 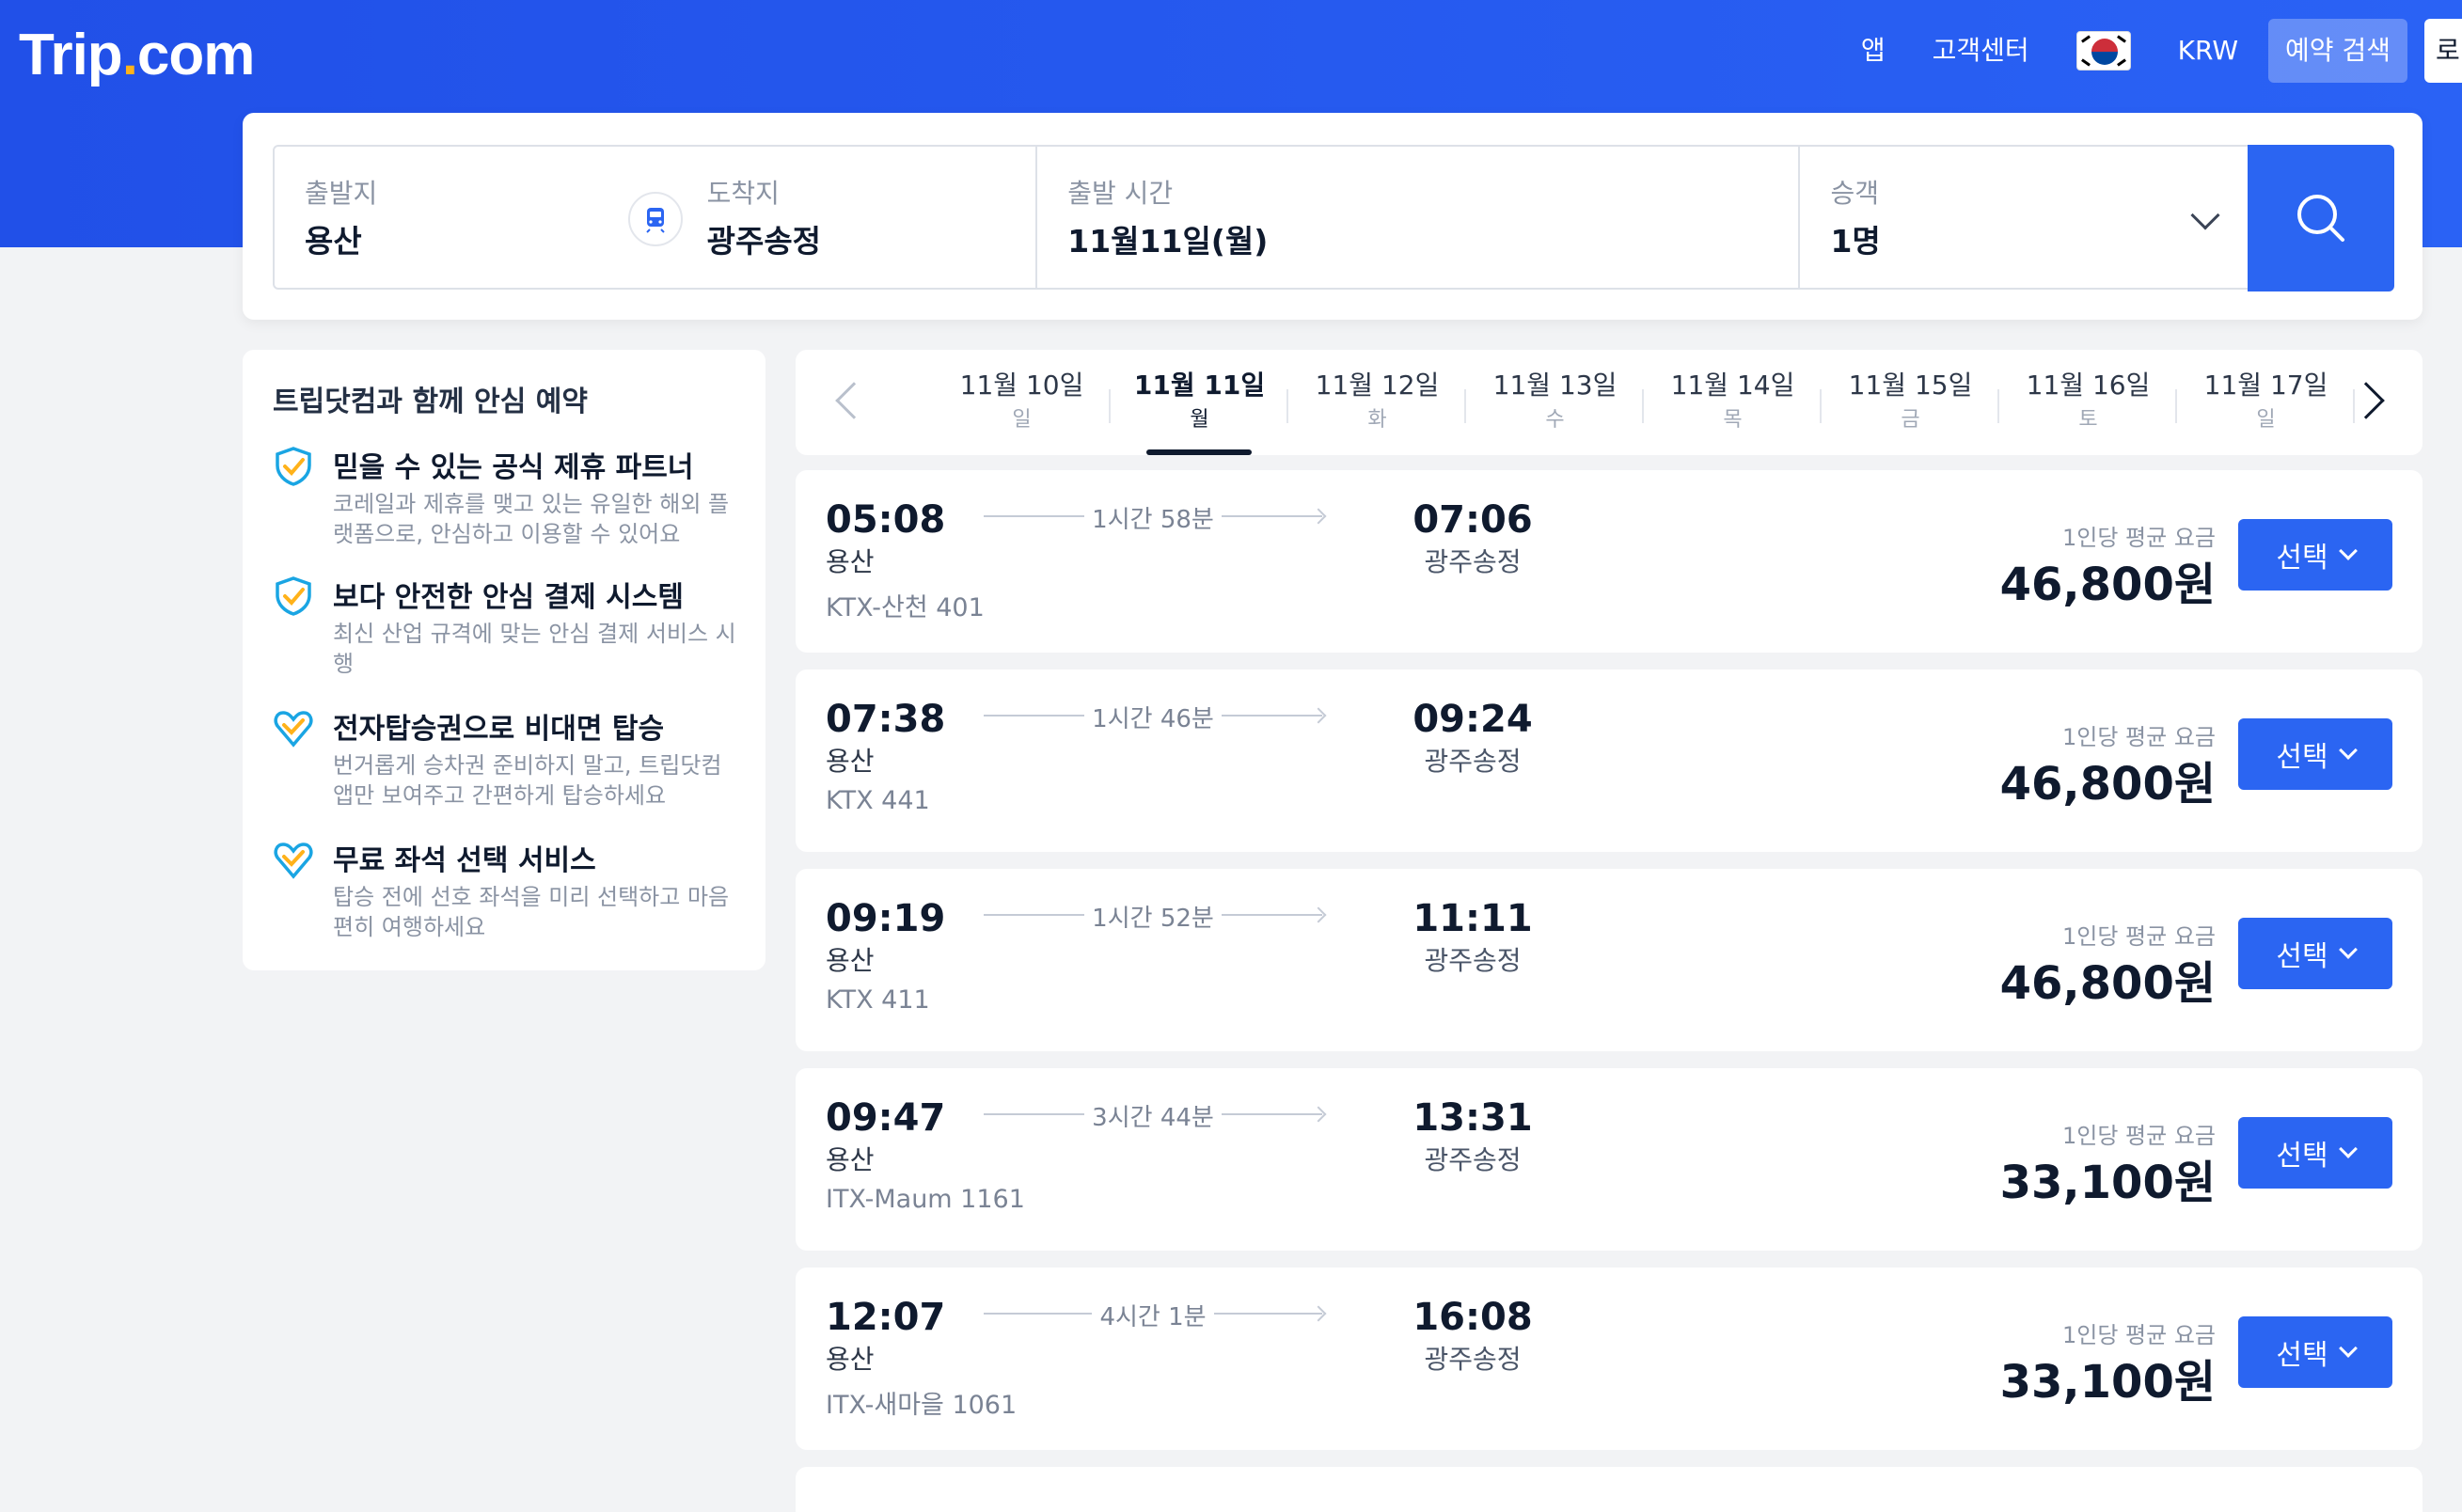 What do you see at coordinates (886, 1118) in the screenshot?
I see `departure-time: 09:47` at bounding box center [886, 1118].